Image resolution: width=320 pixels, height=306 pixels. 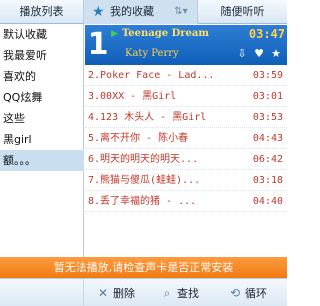 I want to click on loop-button: ⟲ 循环, so click(x=247, y=293).